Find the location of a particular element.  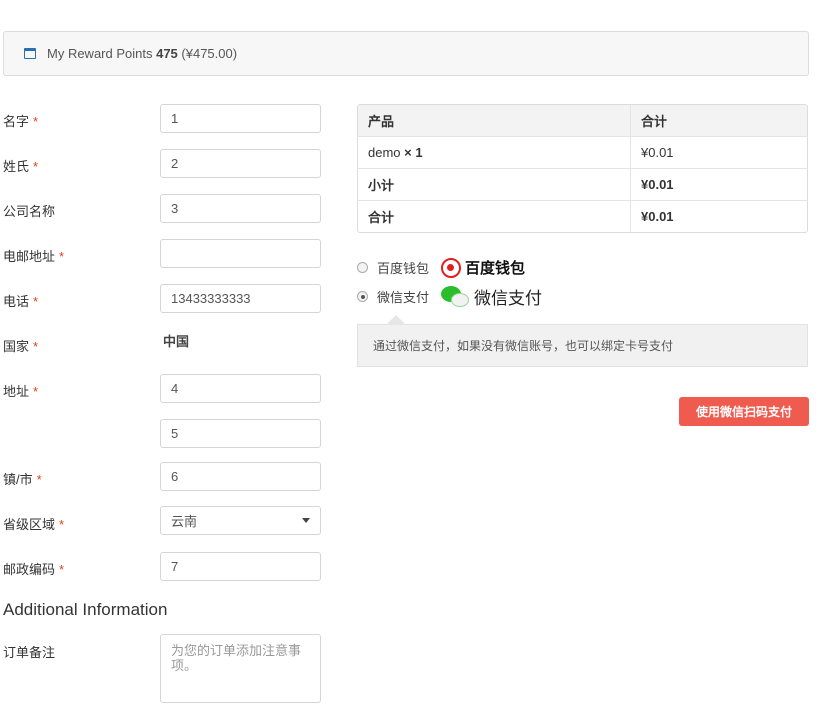

order-notes-label: 订单备注 is located at coordinates (29, 652).